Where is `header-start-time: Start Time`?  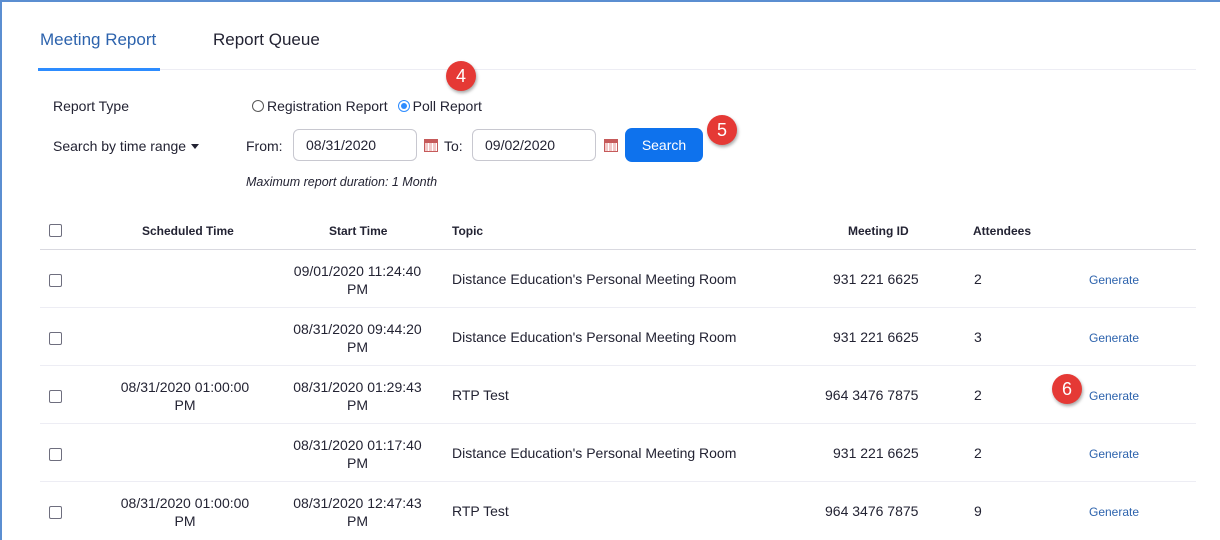
header-start-time: Start Time is located at coordinates (358, 231).